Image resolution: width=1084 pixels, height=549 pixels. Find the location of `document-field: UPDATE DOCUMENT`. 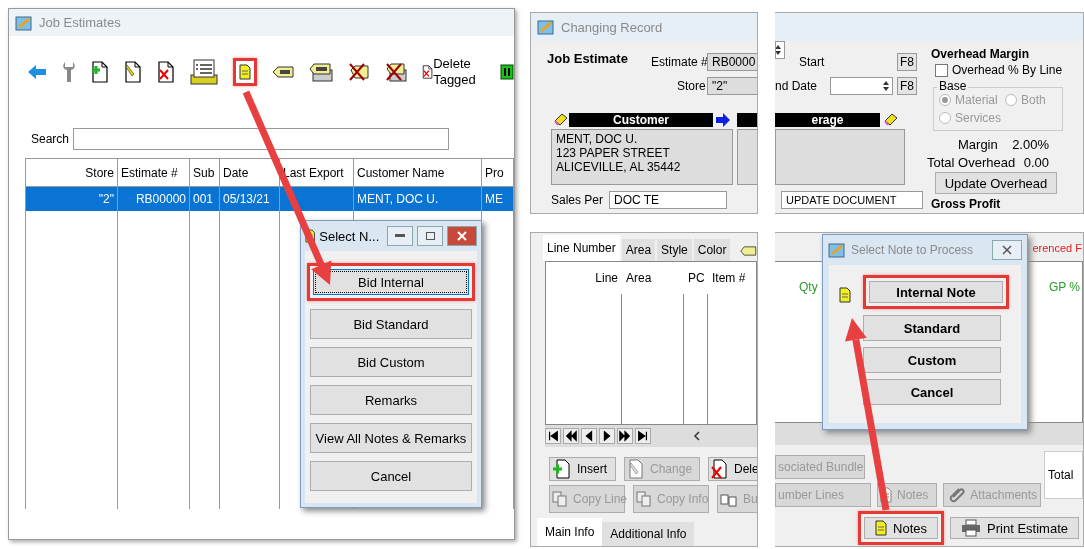

document-field: UPDATE DOCUMENT is located at coordinates (852, 200).